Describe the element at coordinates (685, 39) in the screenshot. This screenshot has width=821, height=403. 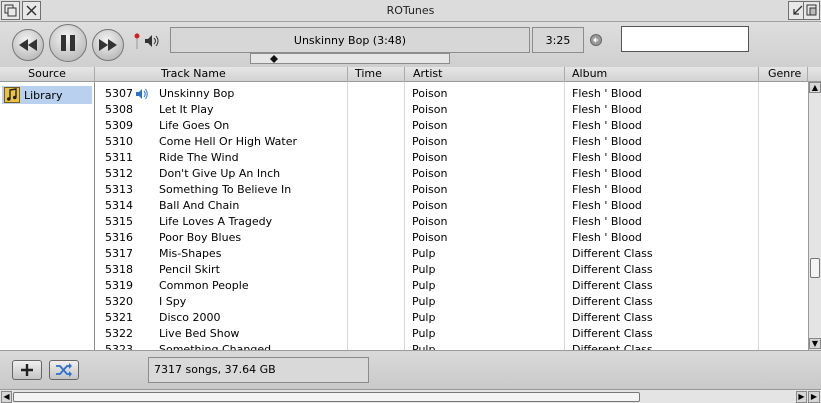
I see `search-input` at that location.